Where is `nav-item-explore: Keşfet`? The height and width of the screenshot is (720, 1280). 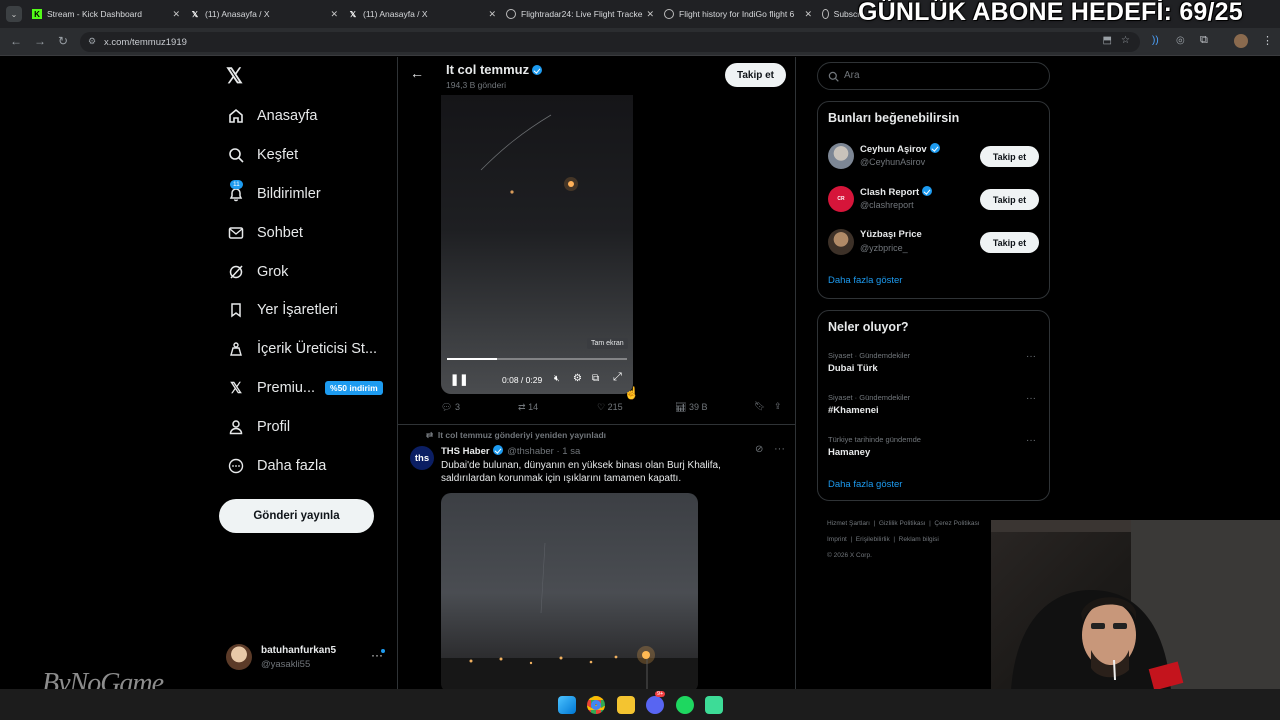 nav-item-explore: Keşfet is located at coordinates (263, 155).